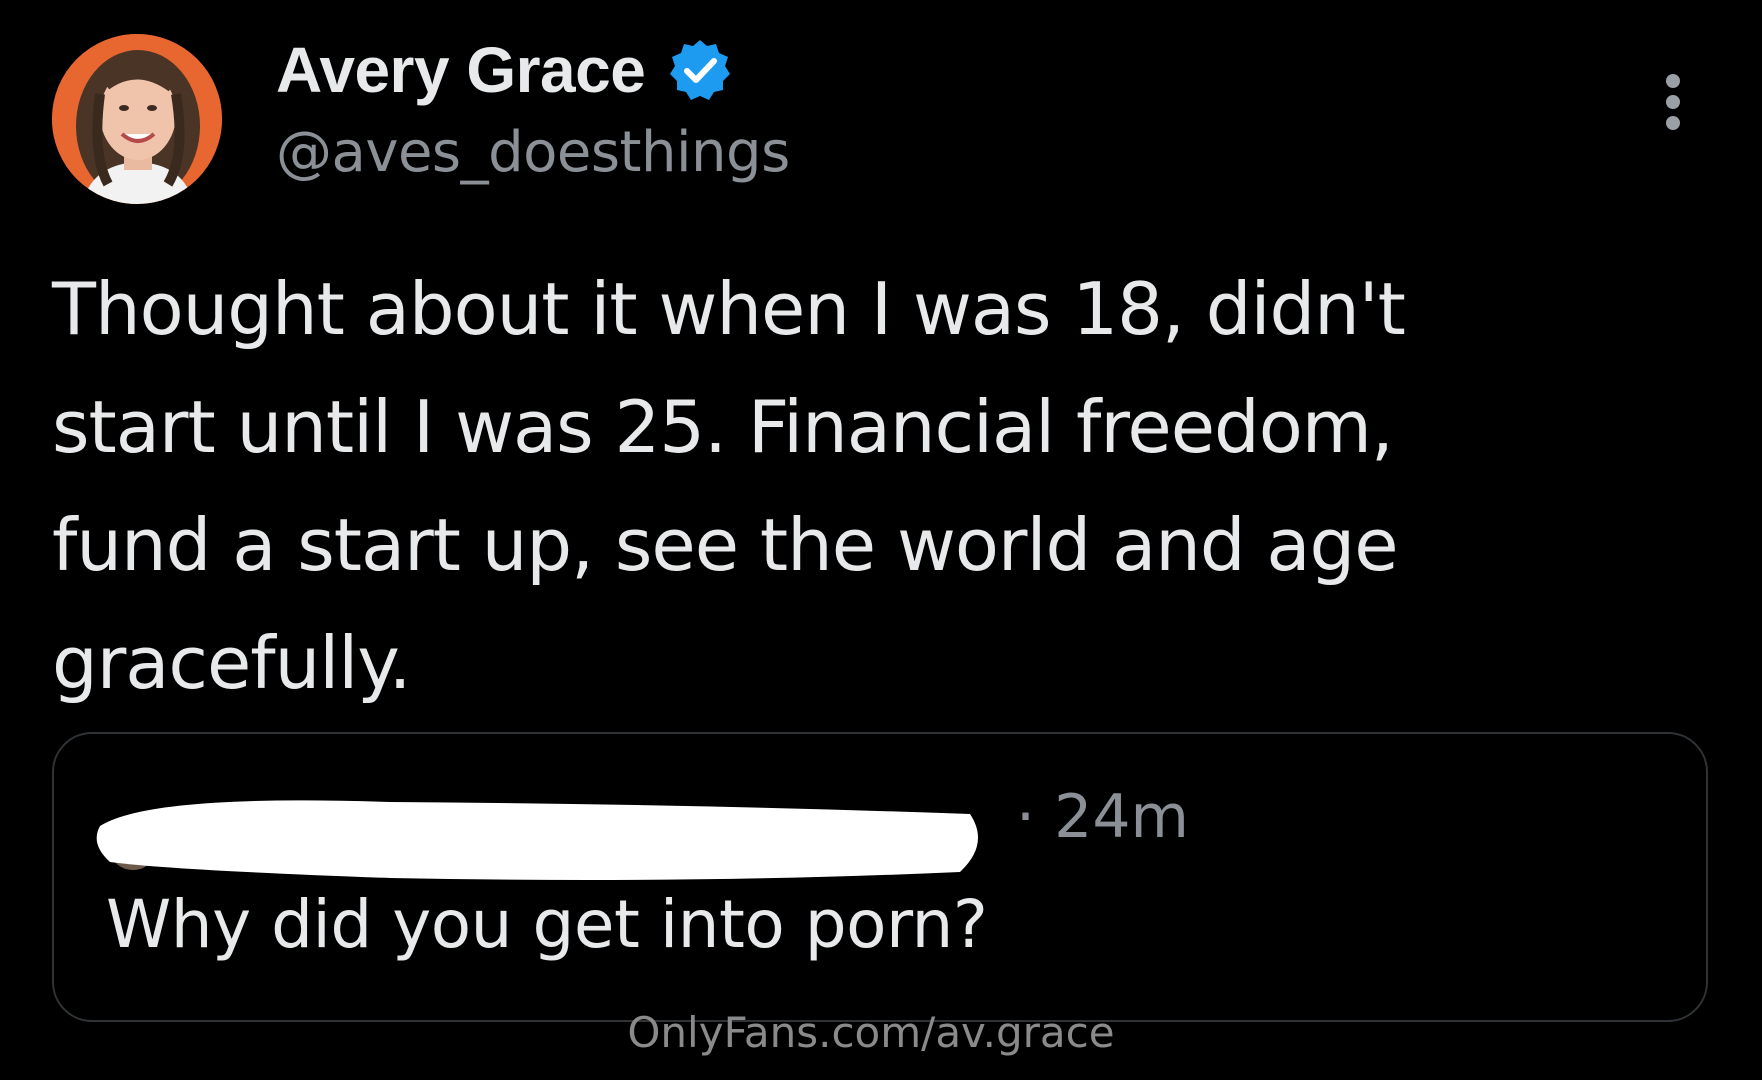 The image size is (1762, 1080). What do you see at coordinates (547, 924) in the screenshot?
I see `quoted-tweet-text: Why did you get into porn?` at bounding box center [547, 924].